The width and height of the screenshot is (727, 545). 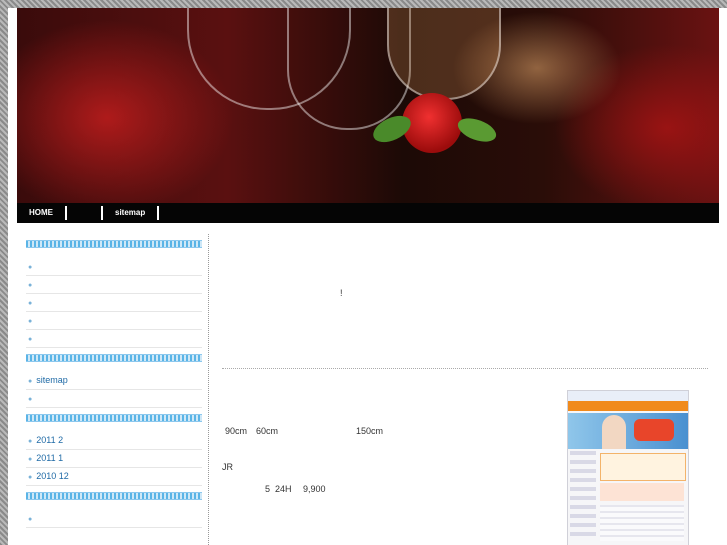 What do you see at coordinates (42, 213) in the screenshot?
I see `nav-home: HOME` at bounding box center [42, 213].